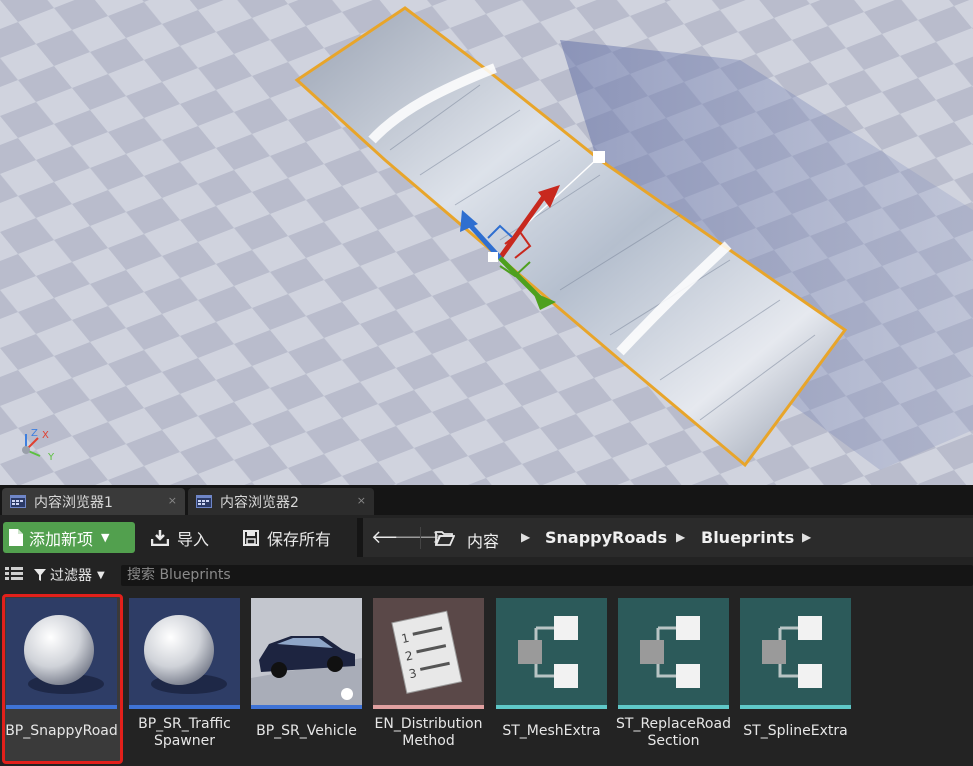 Image resolution: width=973 pixels, height=766 pixels. I want to click on breadcrumb-item-snappyroads: SnappyRoads, so click(606, 537).